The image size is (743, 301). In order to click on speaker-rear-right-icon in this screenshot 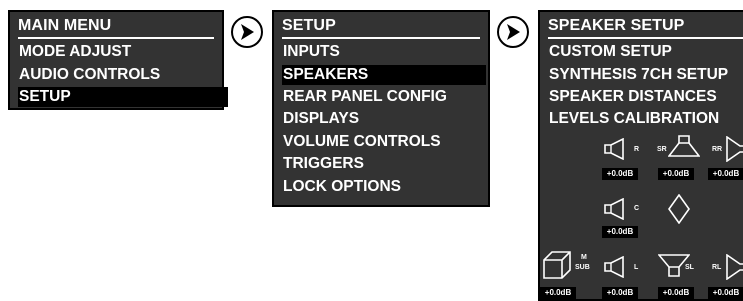, I will do `click(734, 149)`.